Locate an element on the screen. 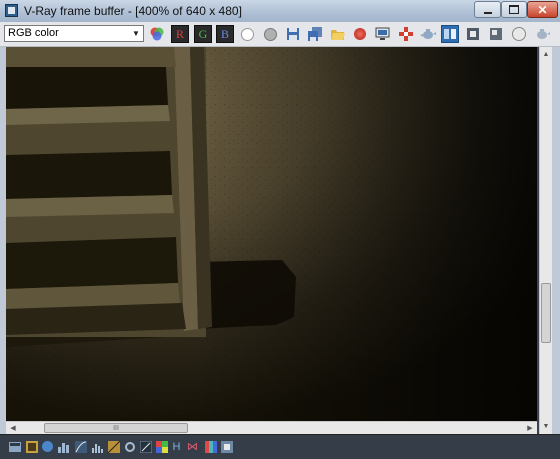 The image size is (560, 459). maximize-button is located at coordinates (514, 9).